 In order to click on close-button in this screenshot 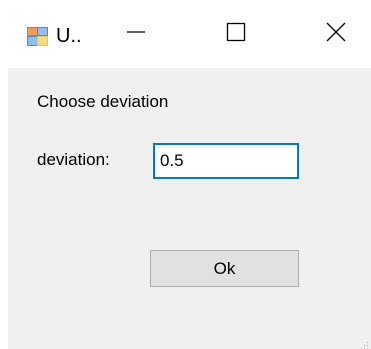, I will do `click(336, 34)`.